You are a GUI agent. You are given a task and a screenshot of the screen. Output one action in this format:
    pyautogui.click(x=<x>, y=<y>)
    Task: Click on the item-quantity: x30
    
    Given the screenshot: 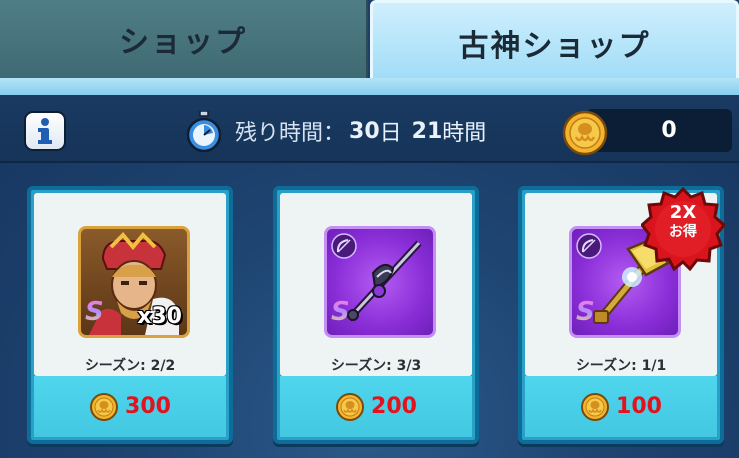 What is the action you would take?
    pyautogui.click(x=159, y=316)
    